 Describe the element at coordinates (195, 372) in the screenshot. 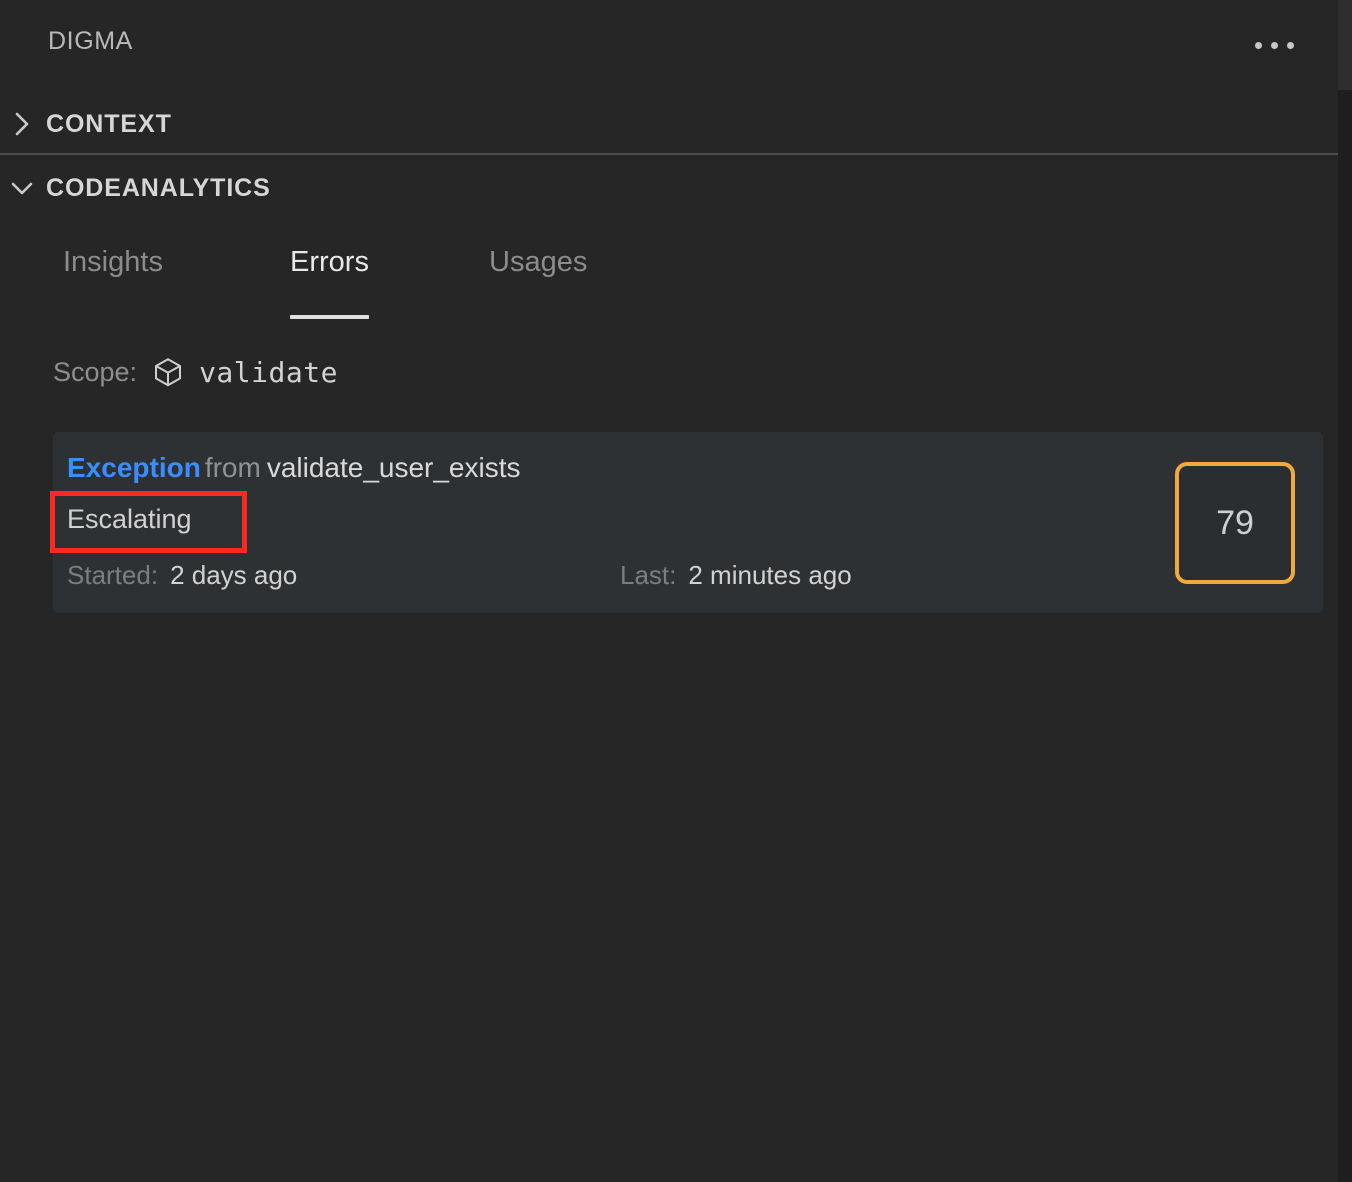

I see `scope-row: Scope: validate` at that location.